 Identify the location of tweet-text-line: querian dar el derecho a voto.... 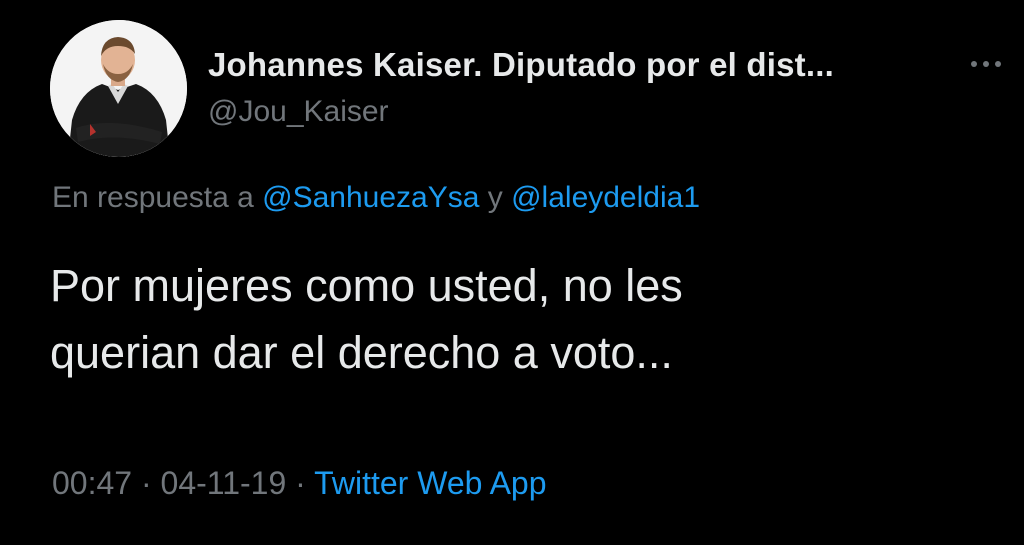
(361, 352).